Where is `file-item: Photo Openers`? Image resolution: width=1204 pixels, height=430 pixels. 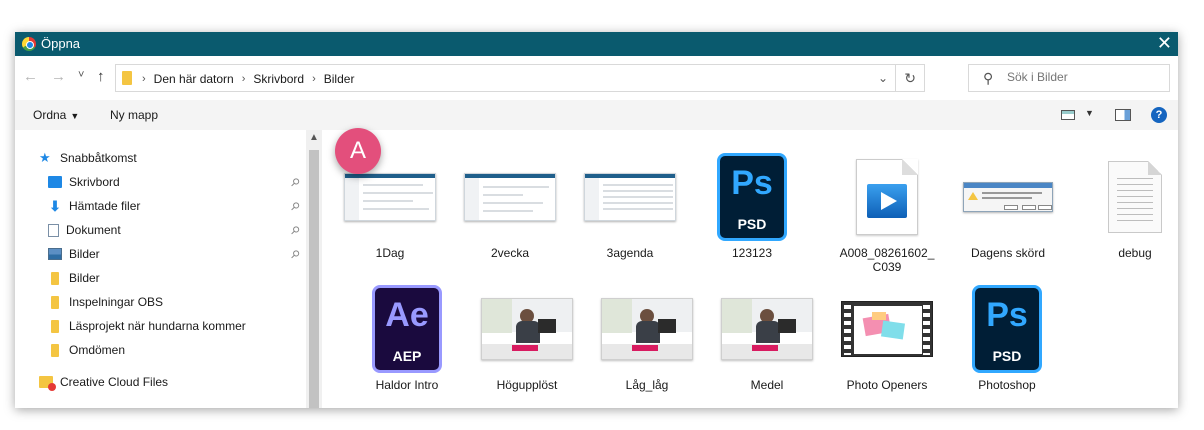
file-item: Photo Openers is located at coordinates (887, 337).